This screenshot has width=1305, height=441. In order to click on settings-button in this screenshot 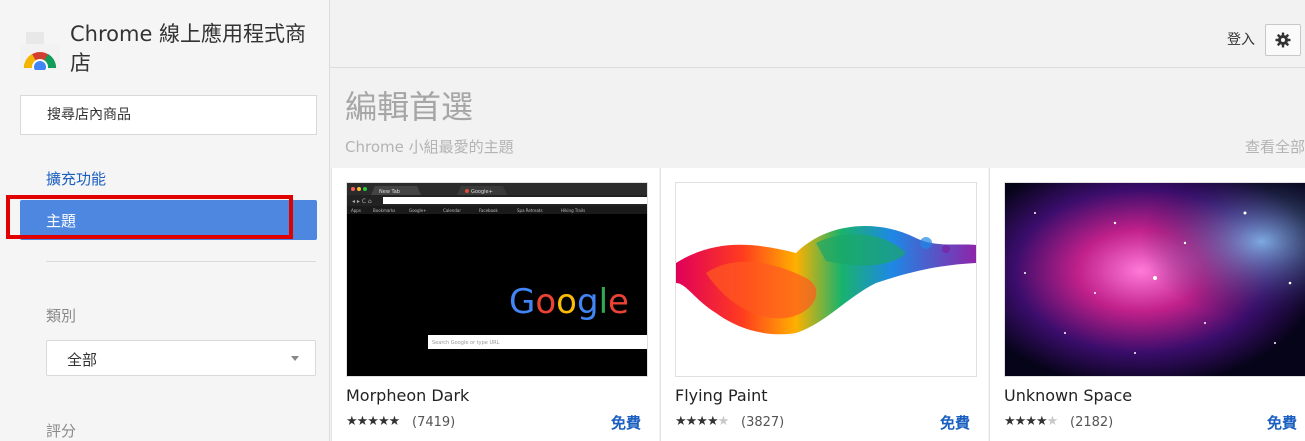, I will do `click(1283, 40)`.